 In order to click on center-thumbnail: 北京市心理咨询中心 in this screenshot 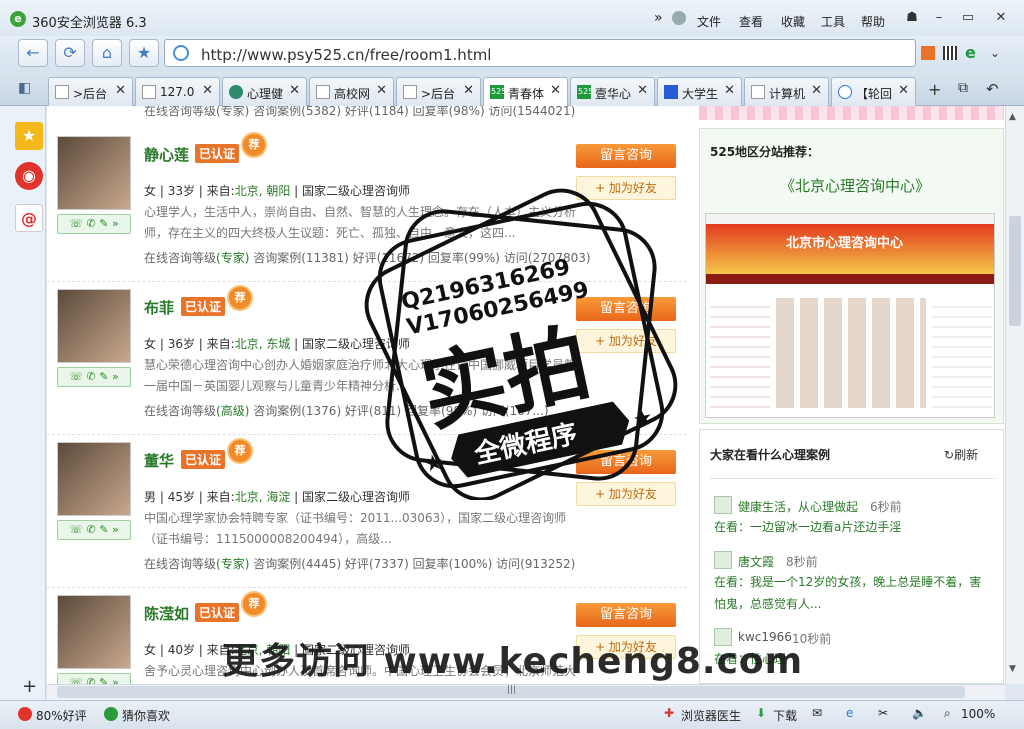, I will do `click(850, 315)`.